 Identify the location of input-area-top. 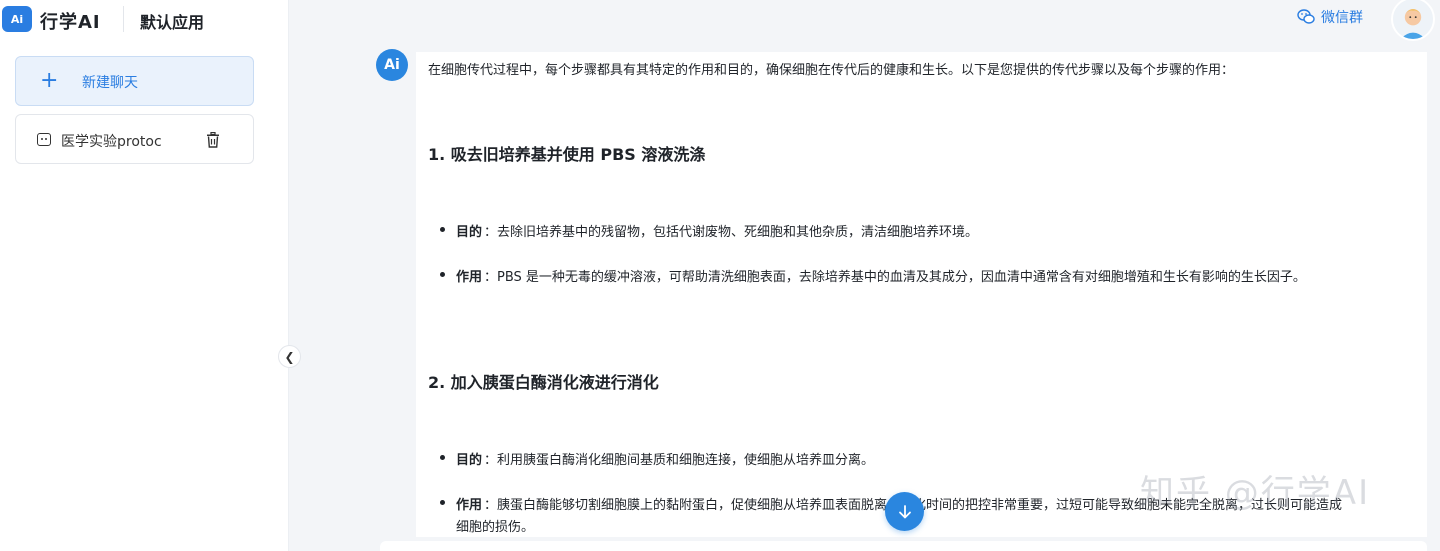
(903, 546).